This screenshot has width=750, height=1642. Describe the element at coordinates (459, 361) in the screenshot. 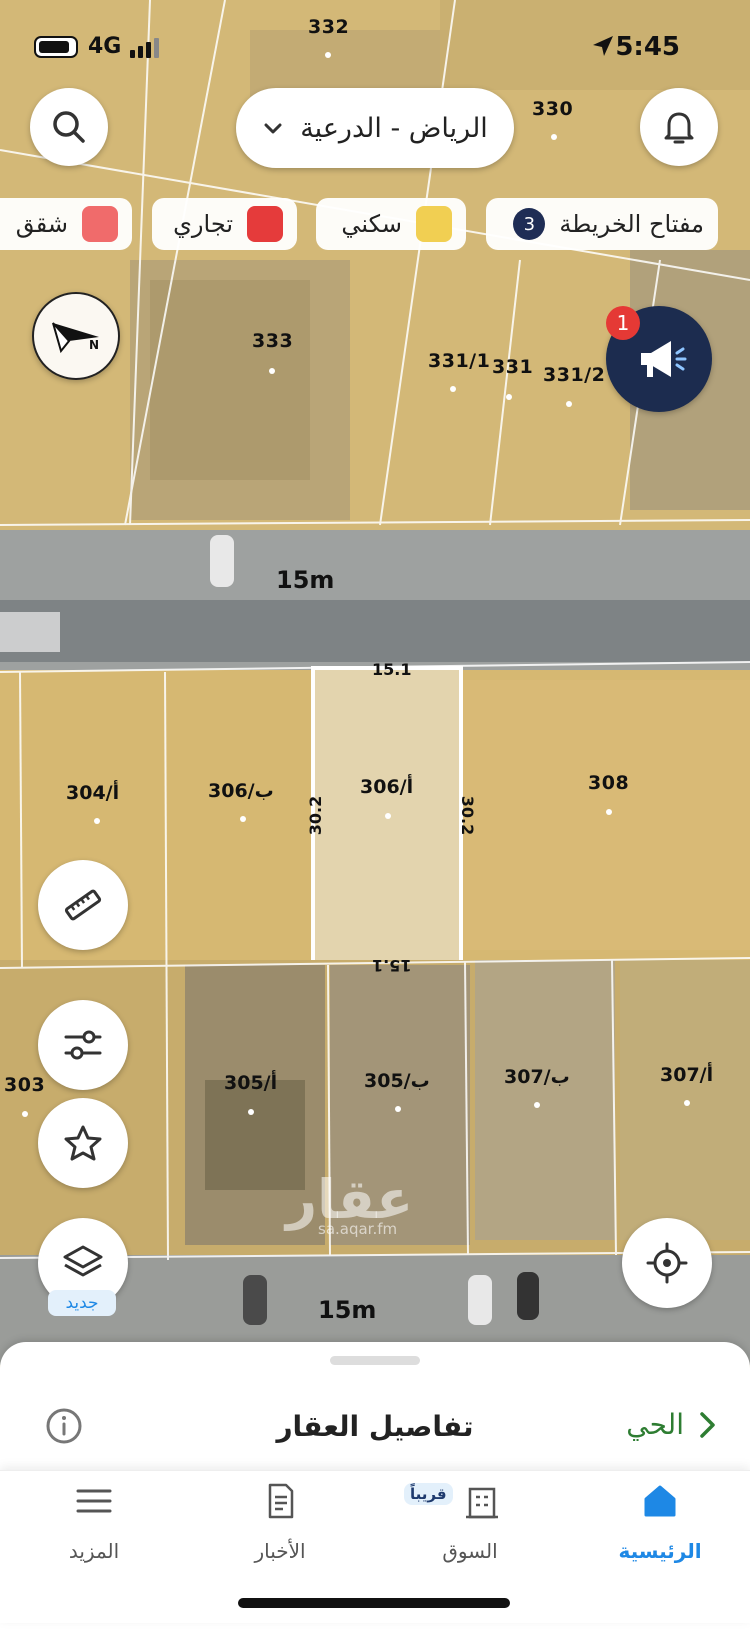

I see `plot-label: 331/1` at that location.